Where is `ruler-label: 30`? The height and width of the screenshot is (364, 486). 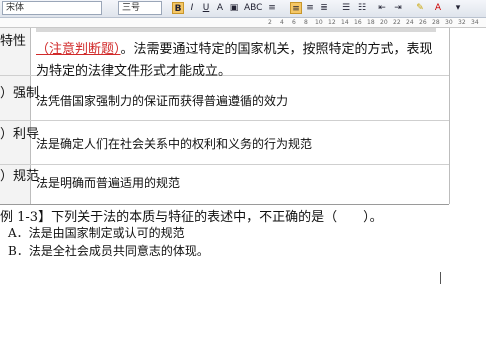 ruler-label: 30 is located at coordinates (449, 22).